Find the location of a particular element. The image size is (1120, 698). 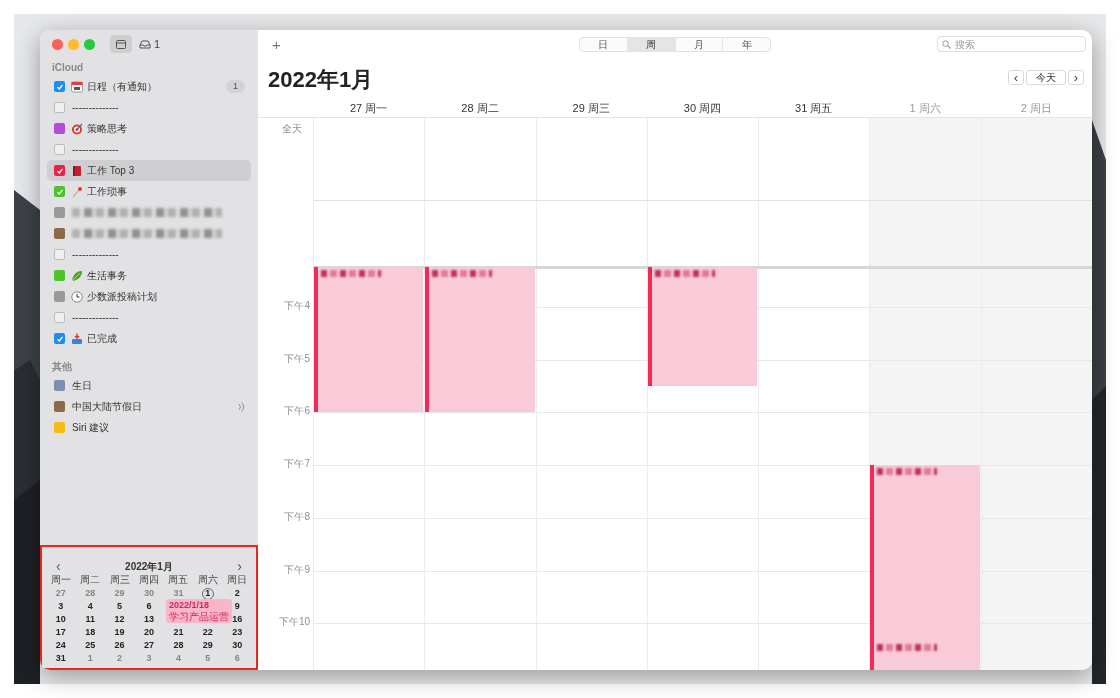

weekday-label: 周五 is located at coordinates (178, 580).